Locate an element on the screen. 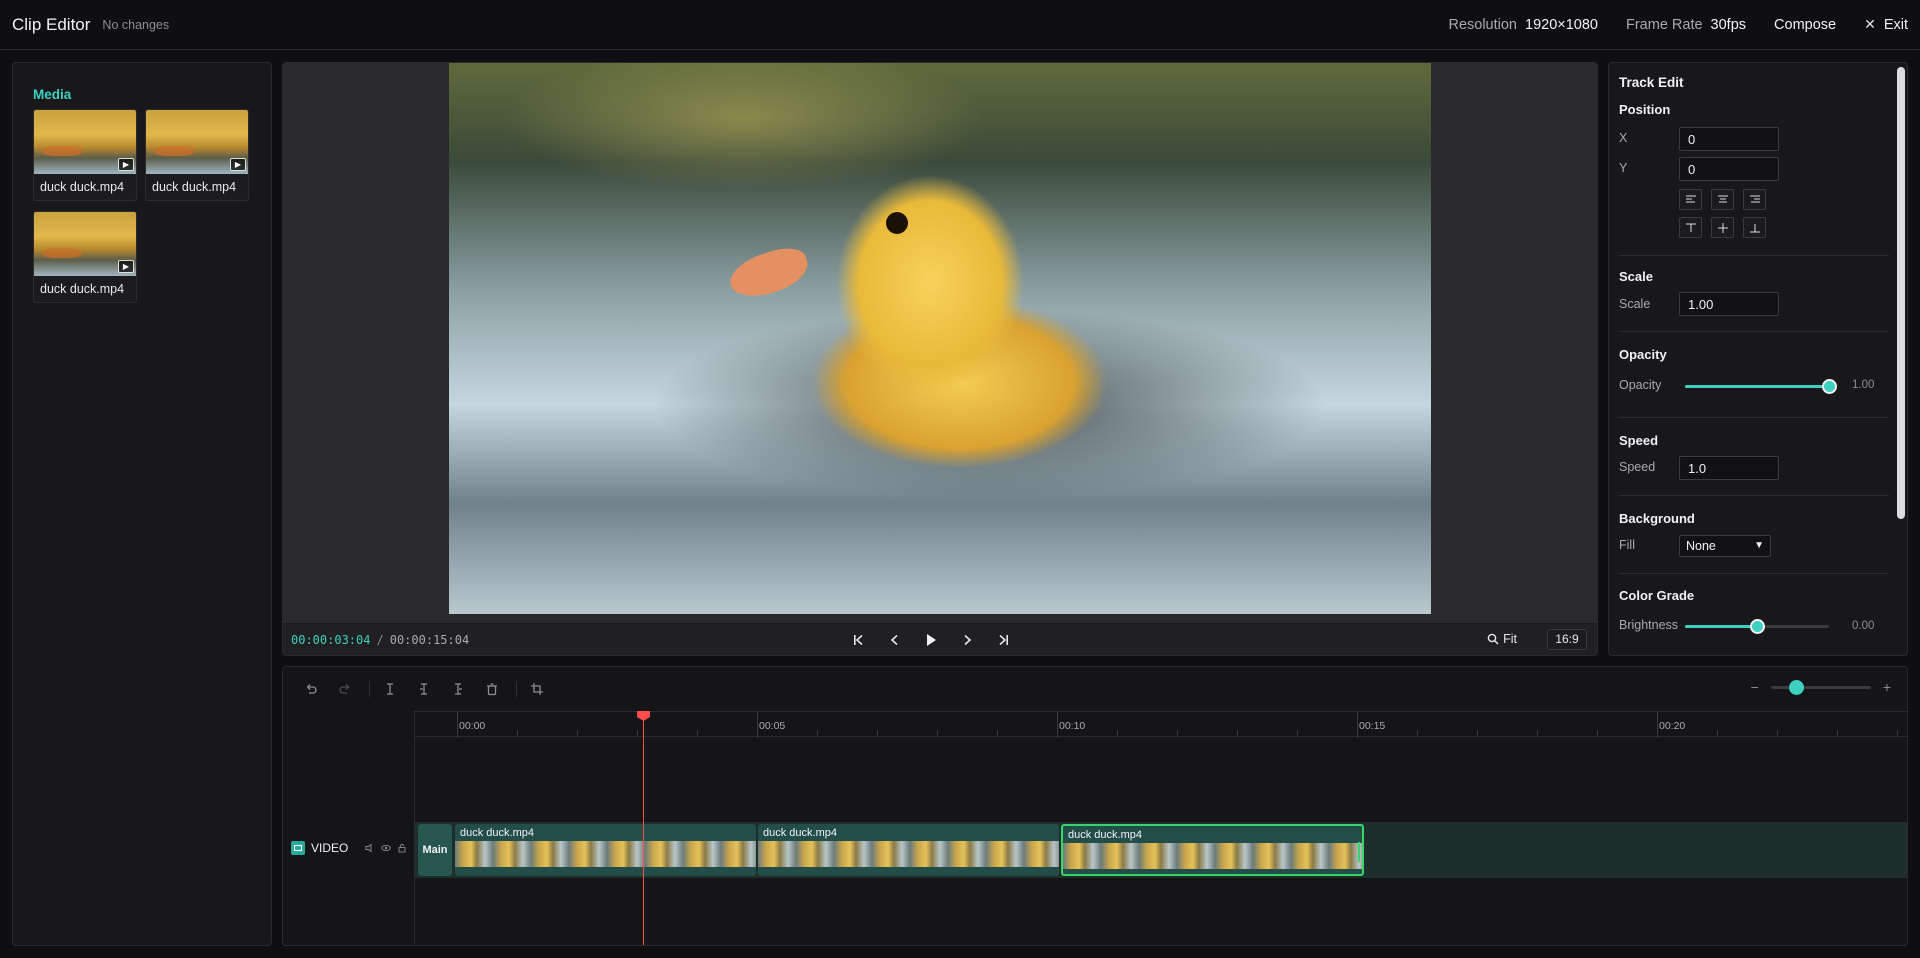 The height and width of the screenshot is (958, 1920). align-right-icon is located at coordinates (1754, 199).